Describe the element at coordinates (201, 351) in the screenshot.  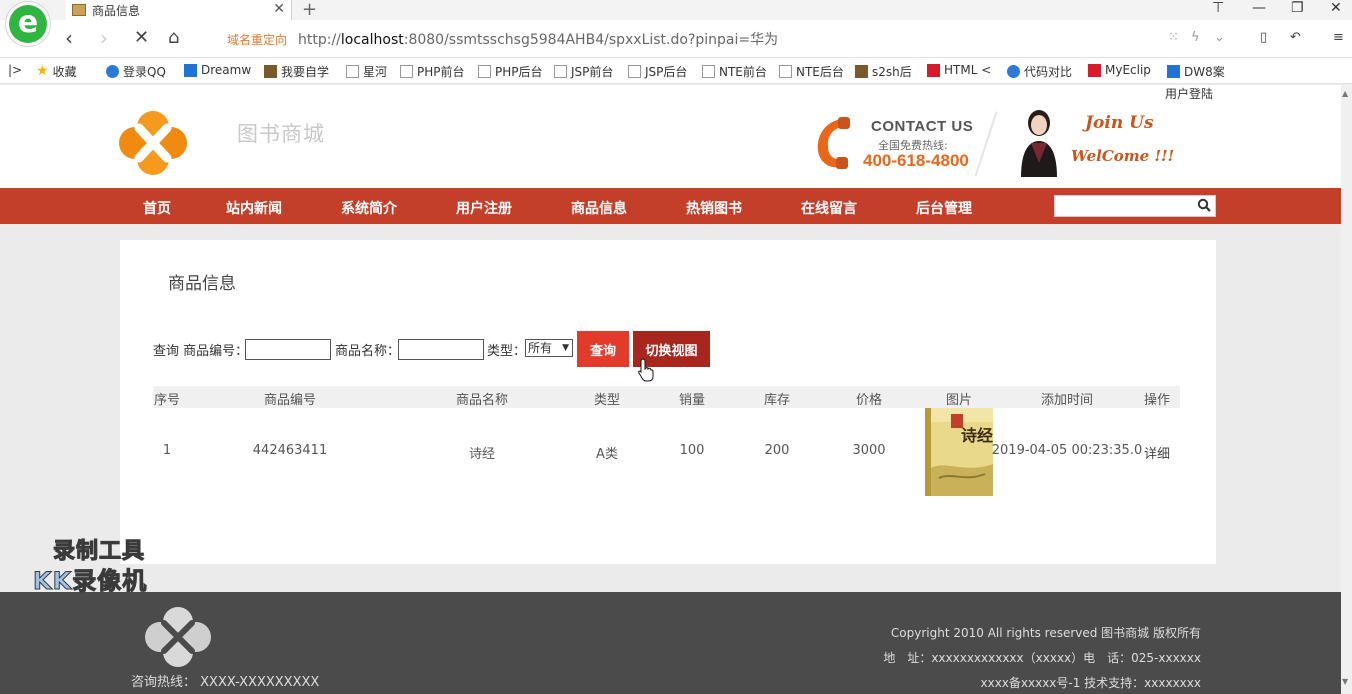
I see `code-filter-label: 查询 商品编号：` at that location.